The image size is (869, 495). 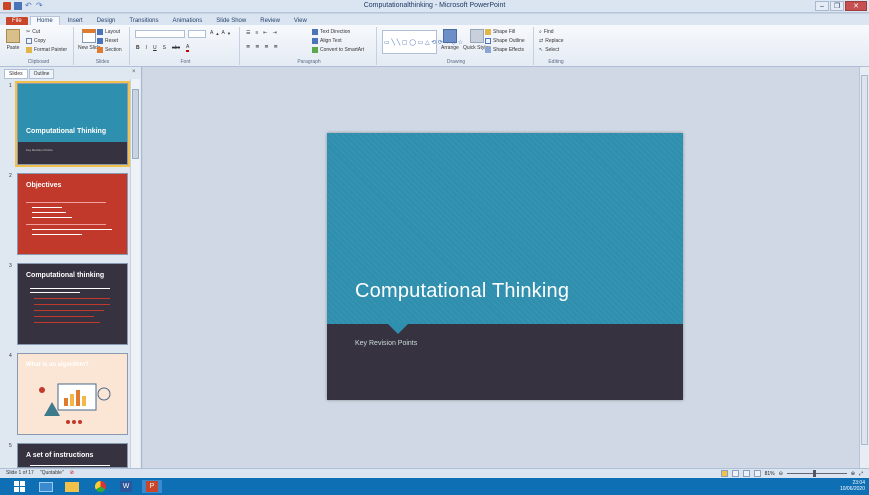 What do you see at coordinates (275, 33) in the screenshot?
I see `outdent-icon: ⇥` at bounding box center [275, 33].